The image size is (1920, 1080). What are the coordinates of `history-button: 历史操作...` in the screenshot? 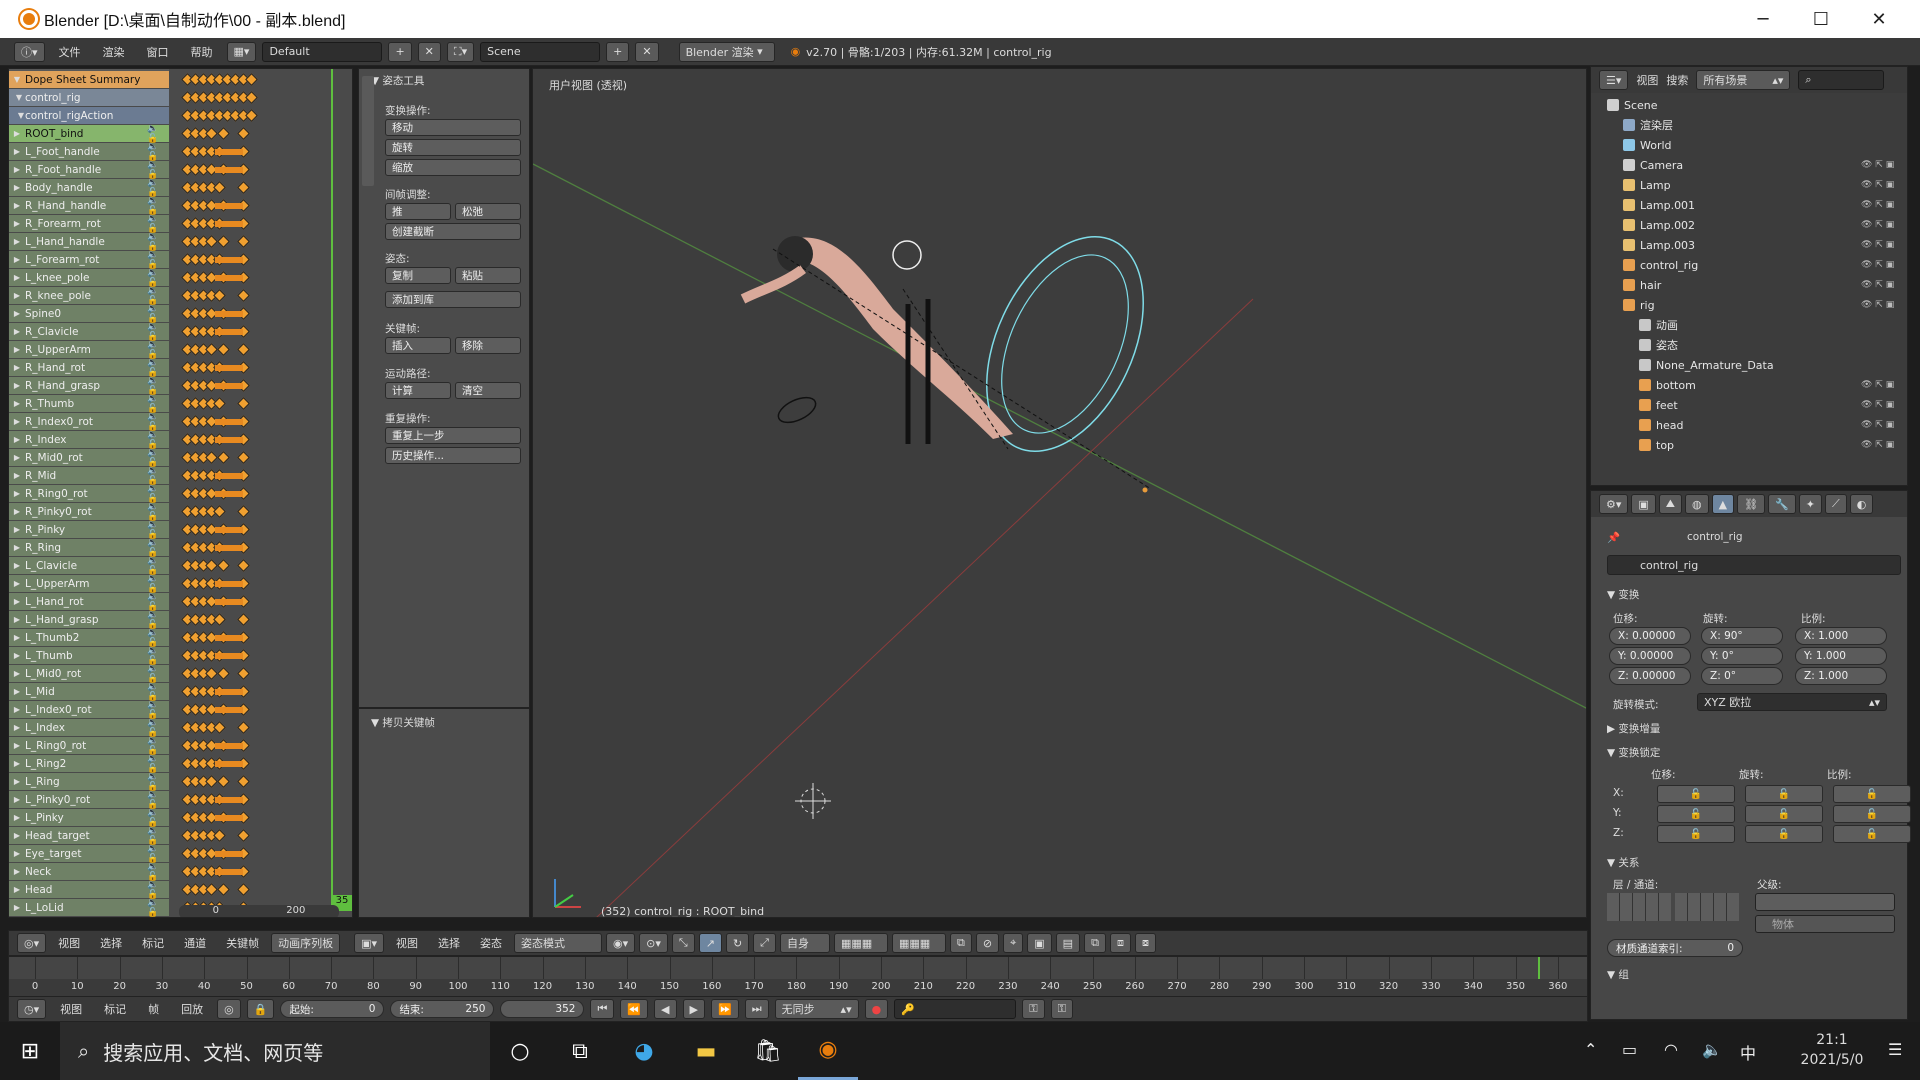 It's located at (453, 455).